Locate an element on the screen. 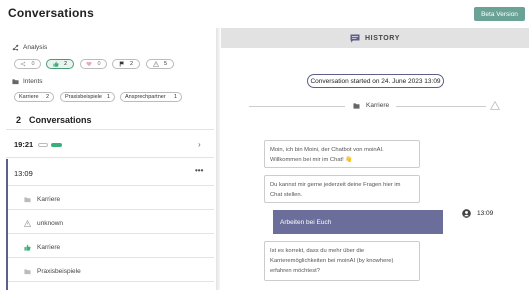 The height and width of the screenshot is (290, 529). filter-count: 5 is located at coordinates (165, 64).